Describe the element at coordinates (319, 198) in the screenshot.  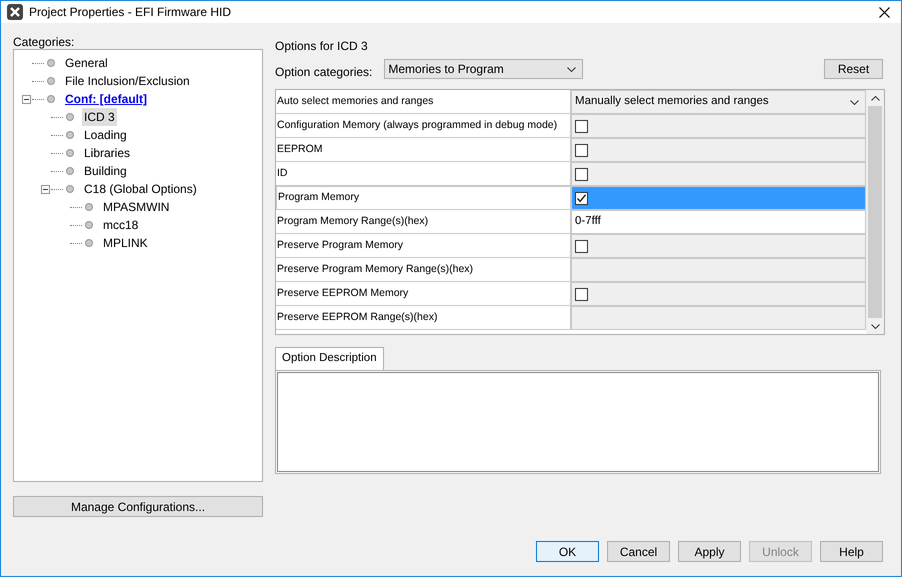
I see `property-name: Program Memory` at that location.